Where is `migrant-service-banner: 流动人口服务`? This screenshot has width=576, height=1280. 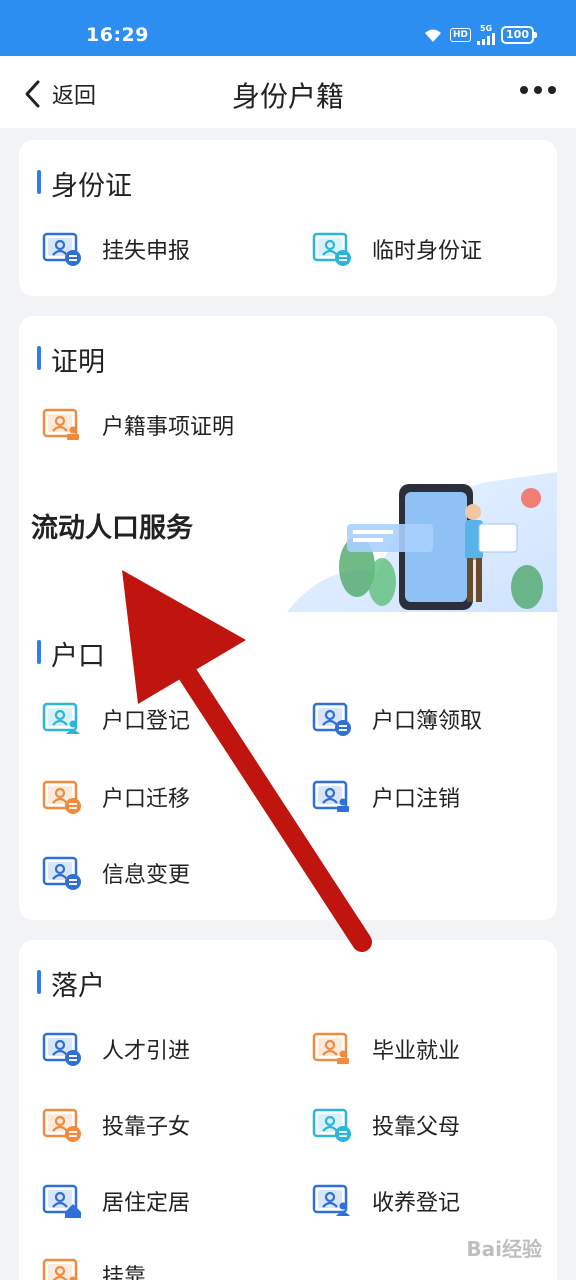 migrant-service-banner: 流动人口服务 is located at coordinates (288, 542).